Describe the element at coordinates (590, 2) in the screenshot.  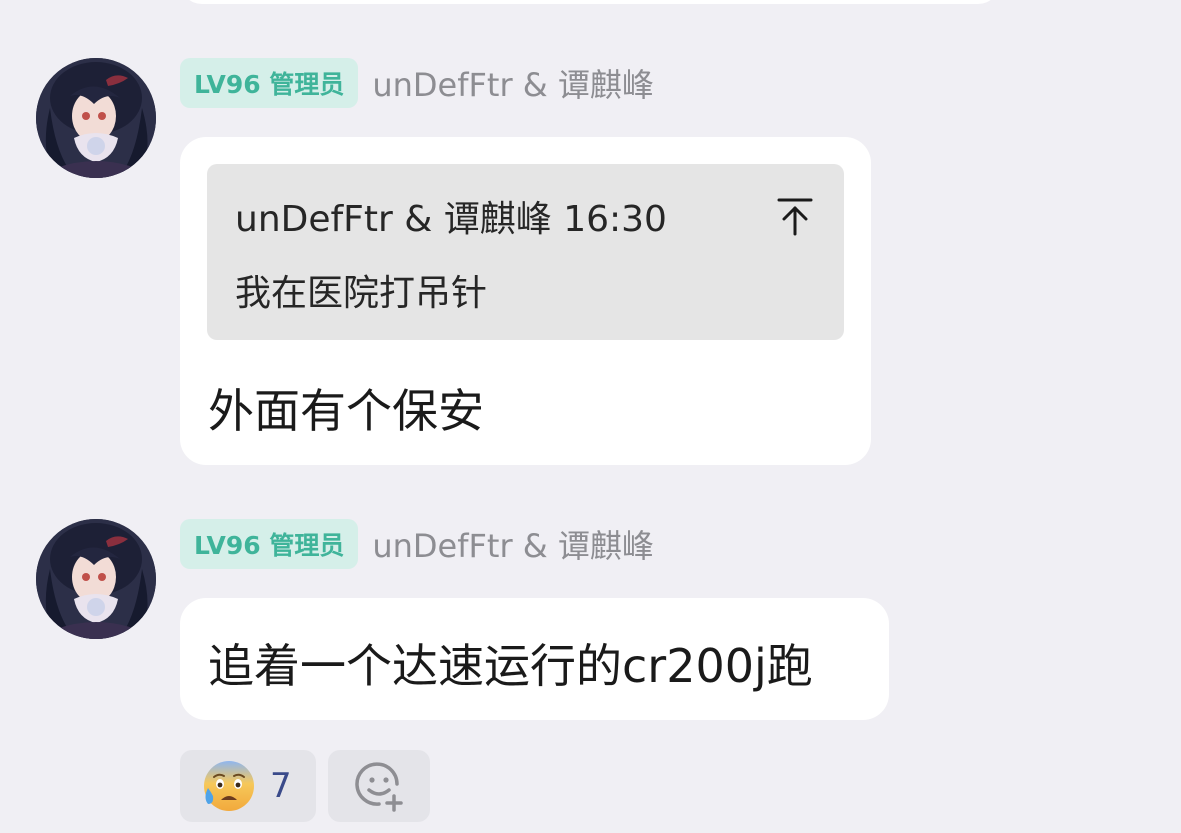
I see `previous-message-bubble` at that location.